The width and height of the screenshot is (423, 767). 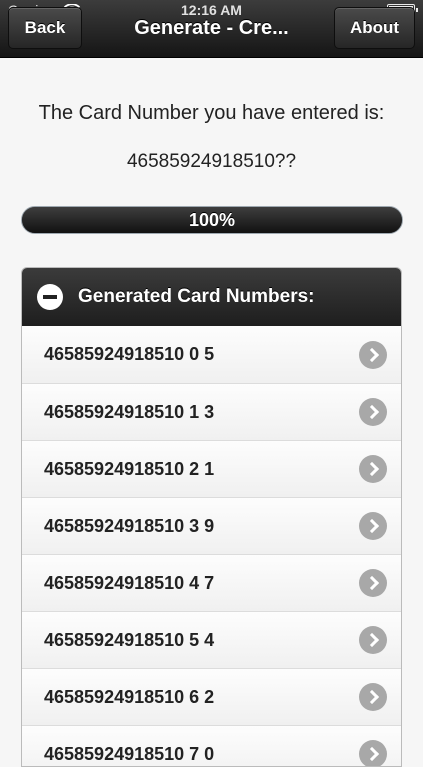 I want to click on entered-card-number: 46585924918510??, so click(x=211, y=161).